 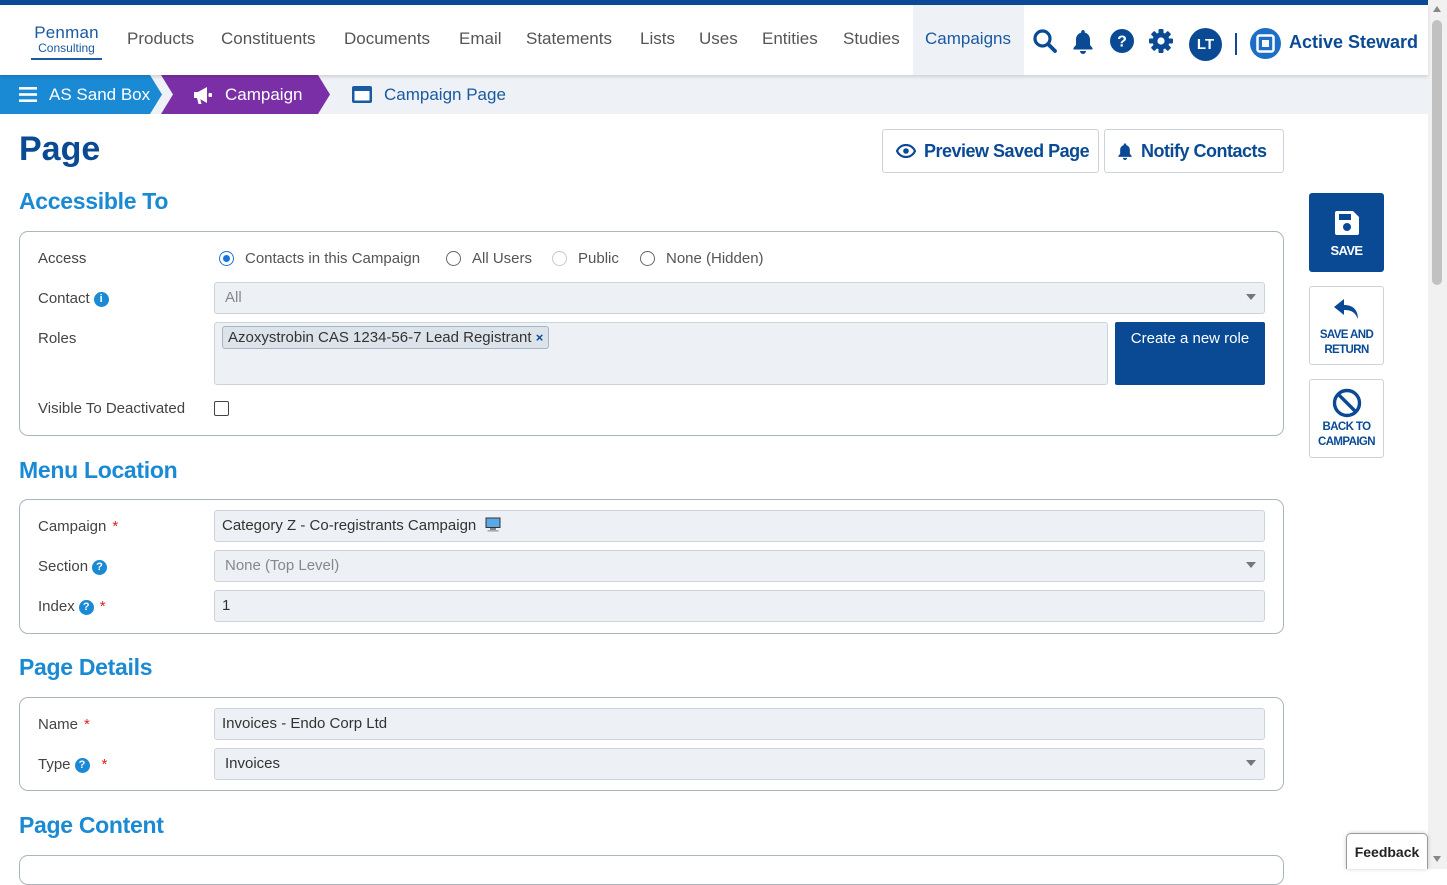 What do you see at coordinates (28, 97) in the screenshot?
I see `menu-icon` at bounding box center [28, 97].